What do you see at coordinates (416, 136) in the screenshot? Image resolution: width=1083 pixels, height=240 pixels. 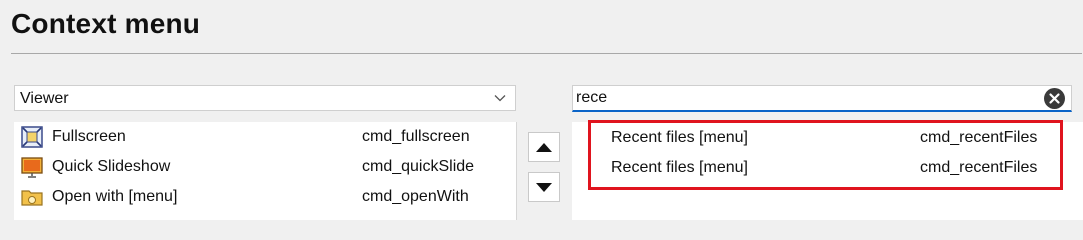 I see `item-command: cmd_fullscreen` at bounding box center [416, 136].